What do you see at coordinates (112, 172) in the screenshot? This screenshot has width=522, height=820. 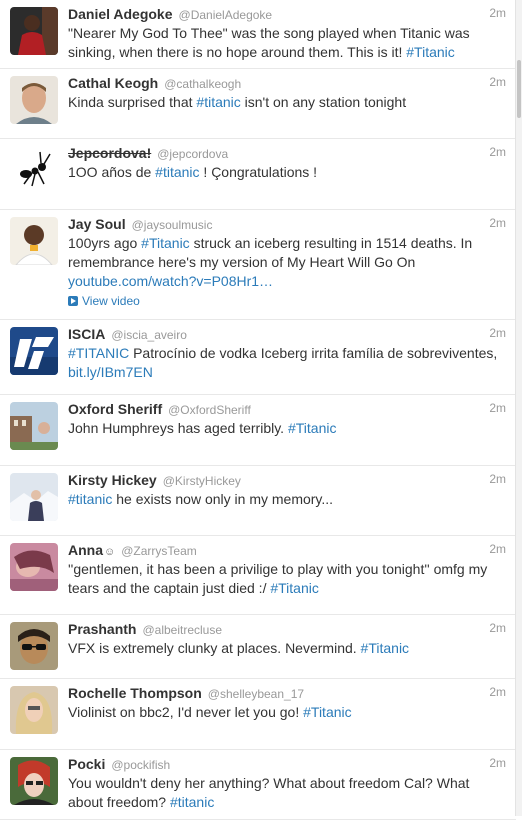 I see `text-segment: 1OO años de` at bounding box center [112, 172].